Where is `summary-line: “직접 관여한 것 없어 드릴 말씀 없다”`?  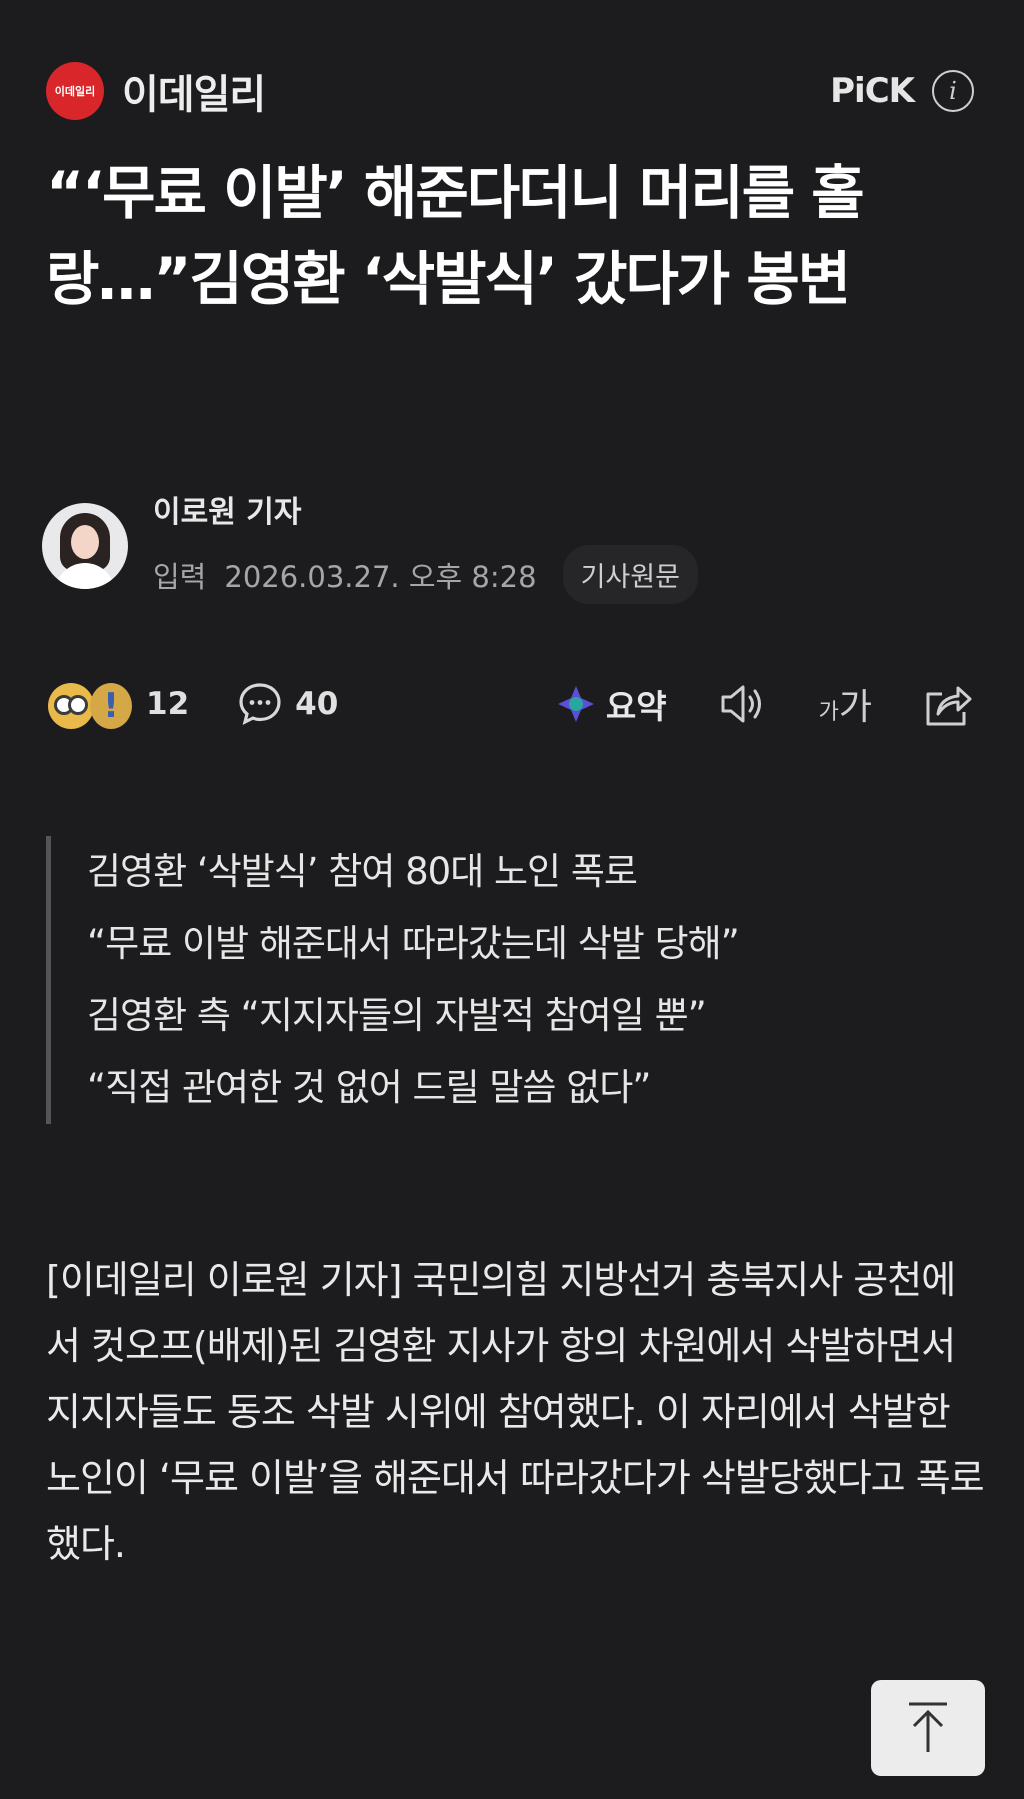
summary-line: “직접 관여한 것 없어 드릴 말씀 없다” is located at coordinates (369, 1087).